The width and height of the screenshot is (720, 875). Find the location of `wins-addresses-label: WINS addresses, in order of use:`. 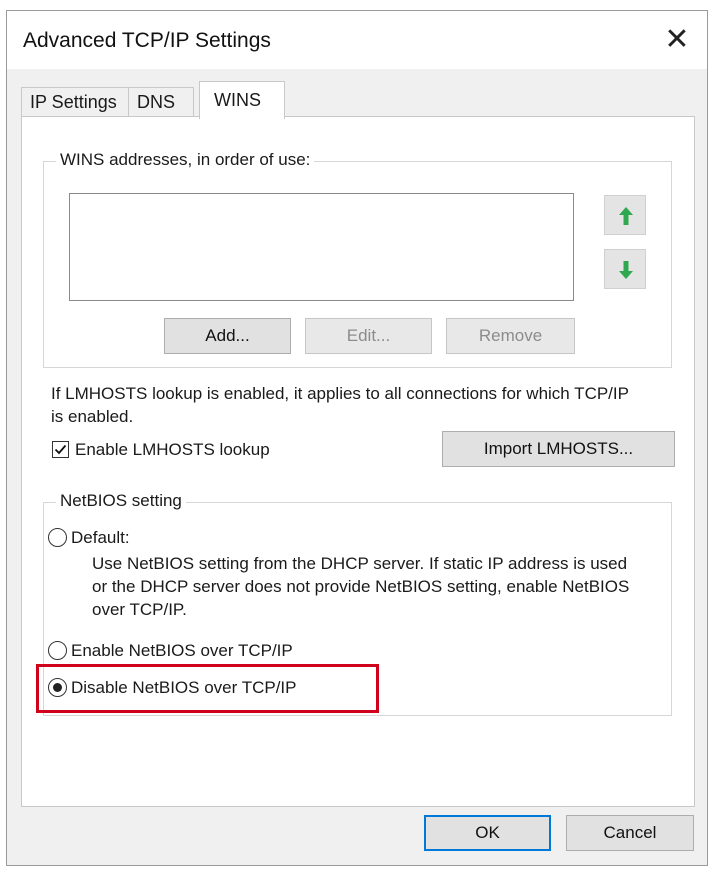

wins-addresses-label: WINS addresses, in order of use: is located at coordinates (185, 160).